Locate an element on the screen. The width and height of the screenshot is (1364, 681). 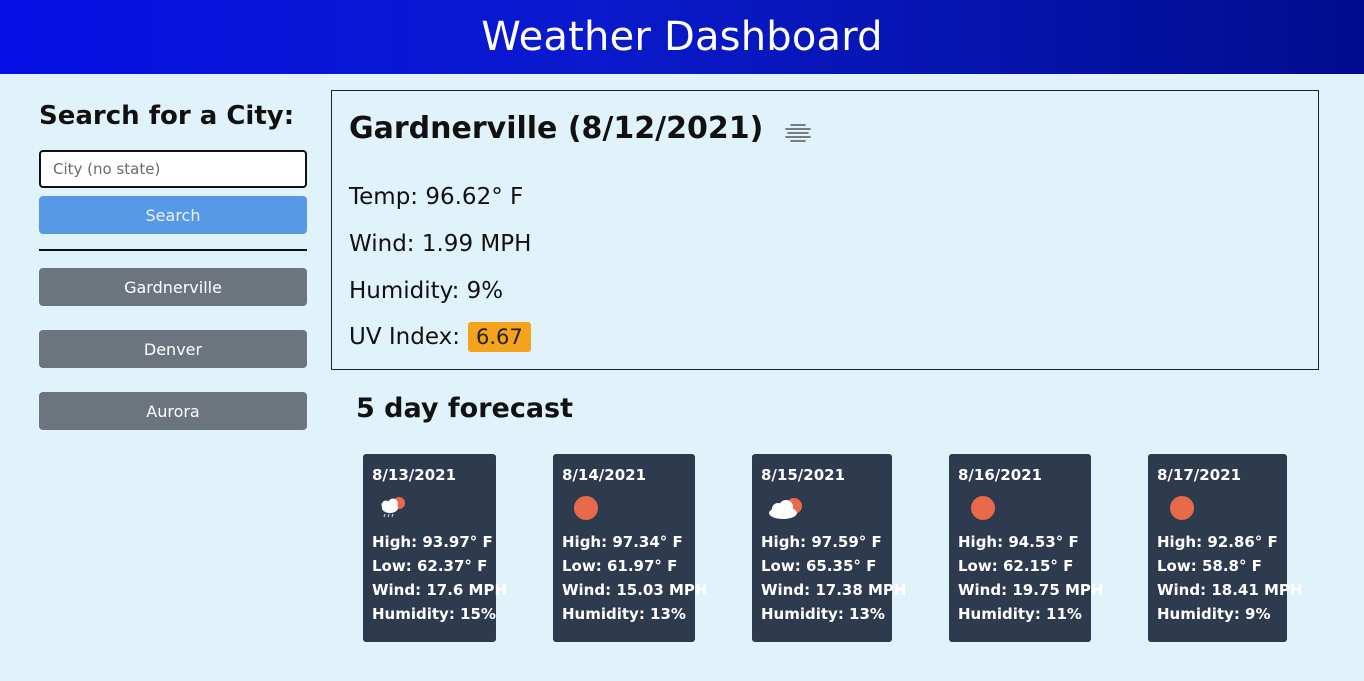
sidebar-divider is located at coordinates (173, 250).